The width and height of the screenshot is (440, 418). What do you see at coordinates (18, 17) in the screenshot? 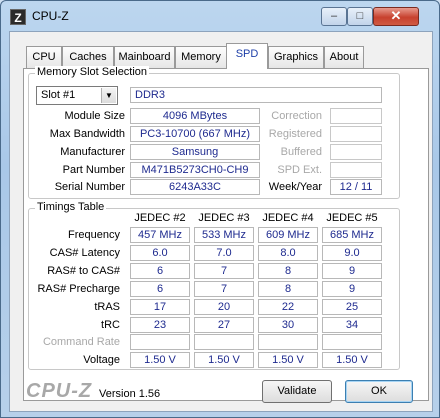
I see `cpuz-app-icon: Z` at bounding box center [18, 17].